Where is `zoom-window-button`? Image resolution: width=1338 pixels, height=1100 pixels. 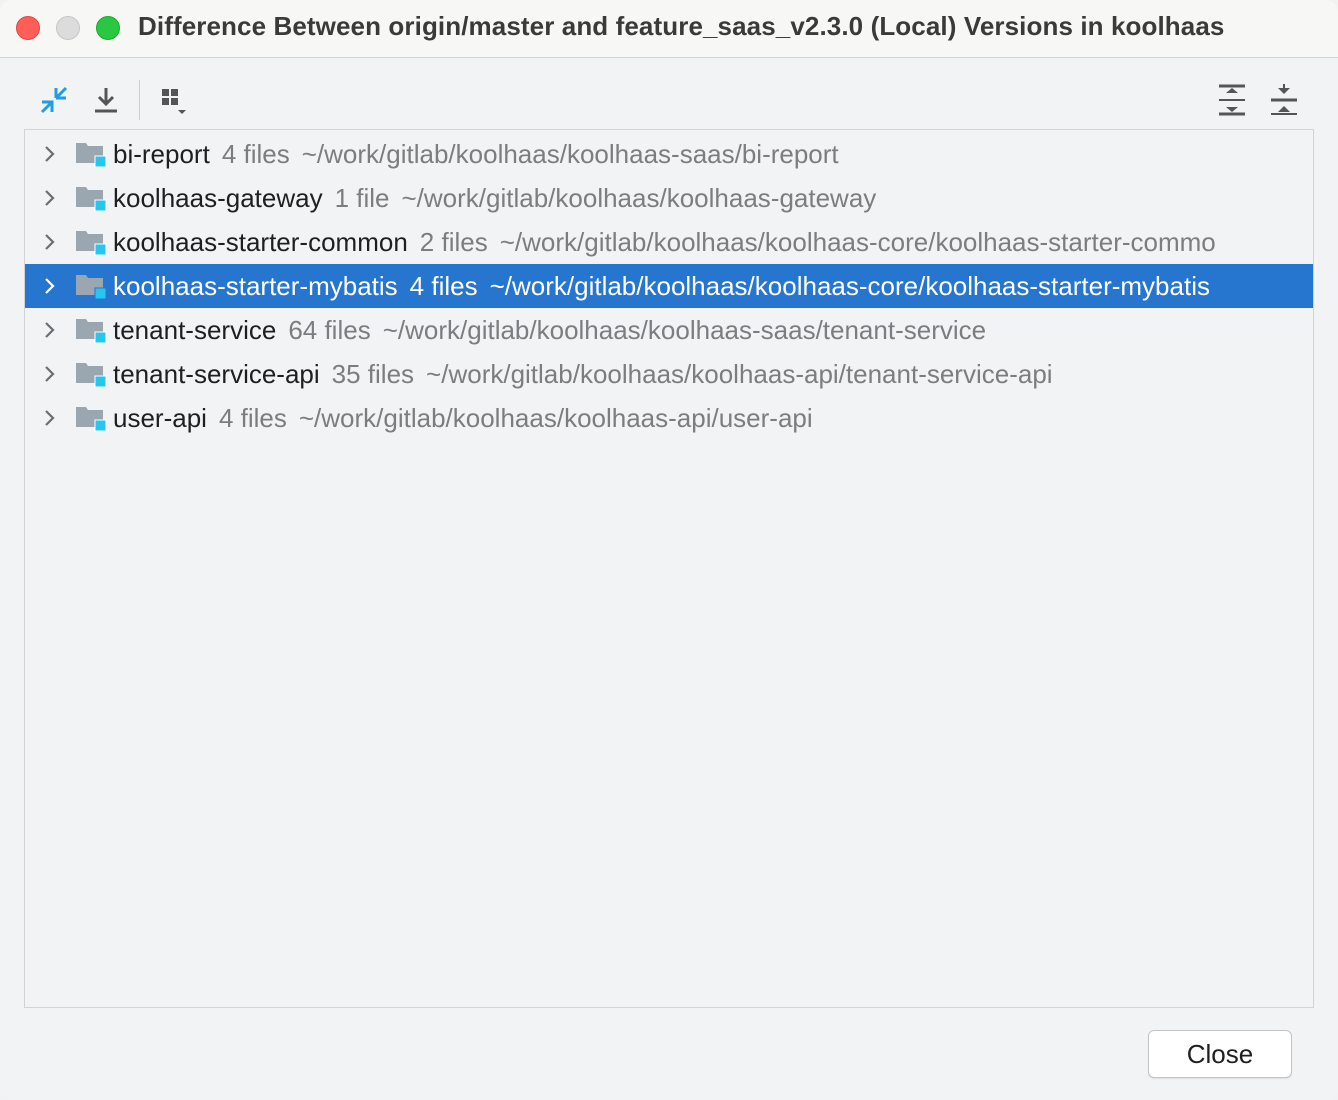 zoom-window-button is located at coordinates (108, 28).